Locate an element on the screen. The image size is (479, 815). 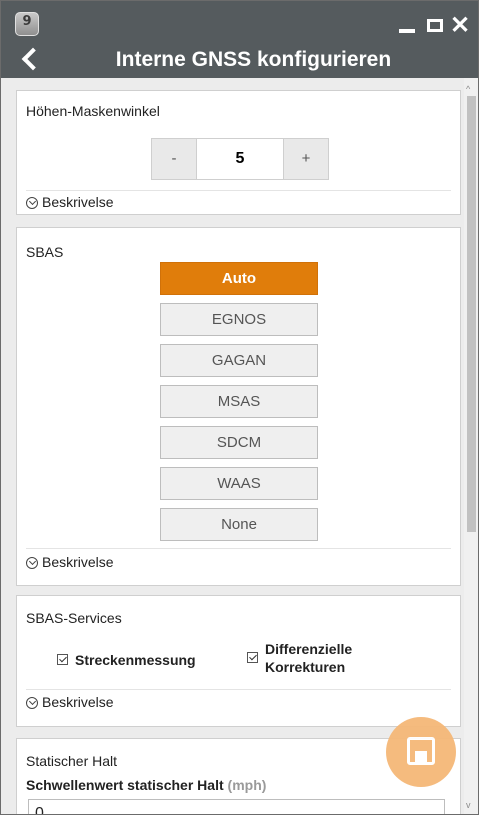
sbas-title: SBAS is located at coordinates (45, 252).